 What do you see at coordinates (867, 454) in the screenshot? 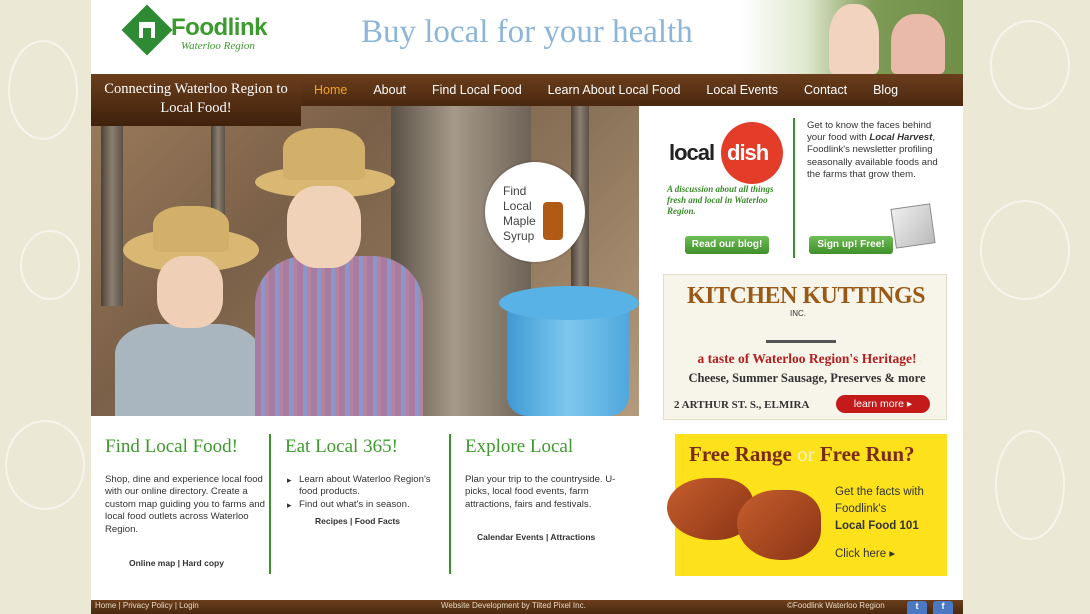
I see `free-range-title-b: Free Run?` at bounding box center [867, 454].